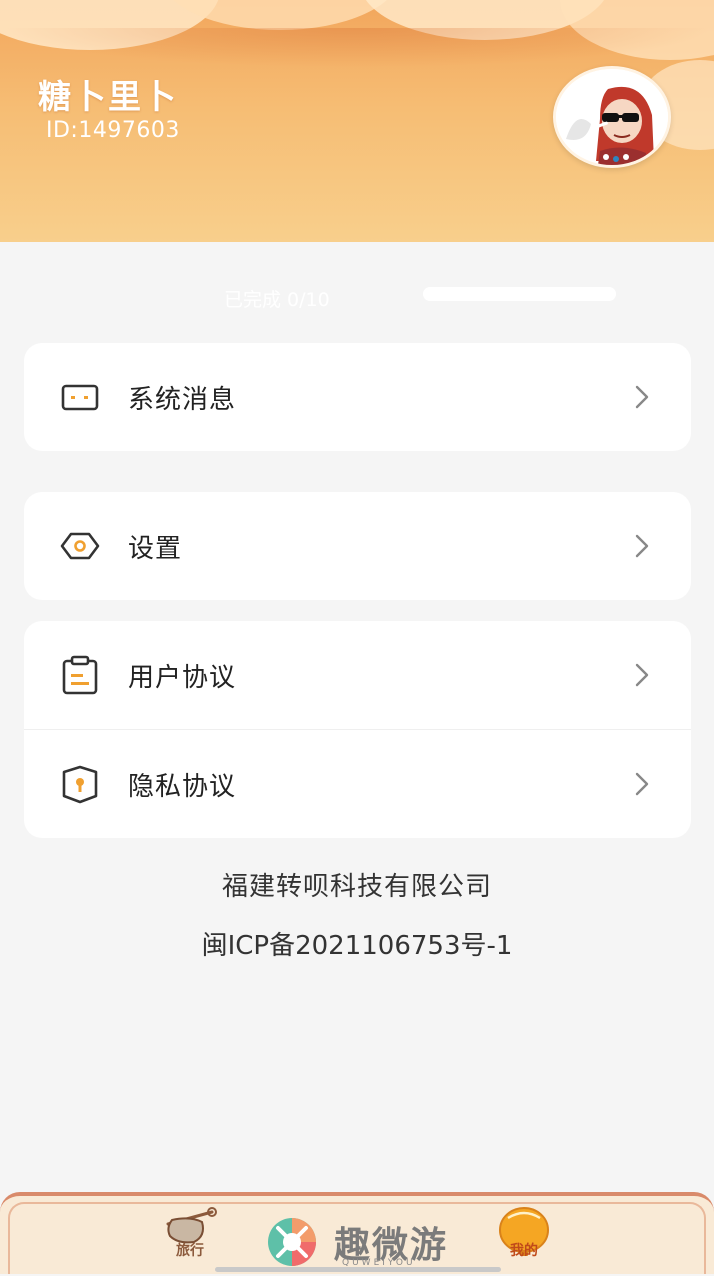  Describe the element at coordinates (155, 548) in the screenshot. I see `menu-label: 设置` at that location.